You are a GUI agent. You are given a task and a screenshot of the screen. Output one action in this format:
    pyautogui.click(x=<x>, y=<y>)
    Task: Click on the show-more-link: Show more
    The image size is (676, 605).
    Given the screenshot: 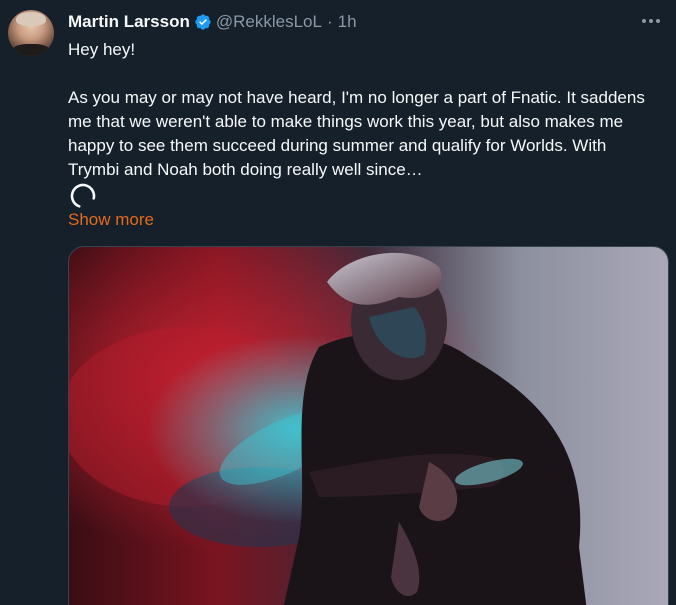 What is the action you would take?
    pyautogui.click(x=111, y=220)
    